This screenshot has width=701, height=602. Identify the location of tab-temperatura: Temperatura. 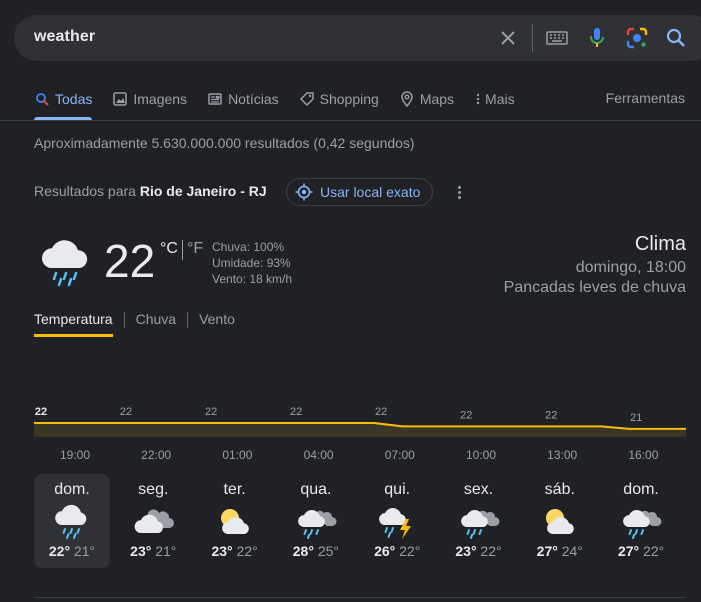
(73, 319).